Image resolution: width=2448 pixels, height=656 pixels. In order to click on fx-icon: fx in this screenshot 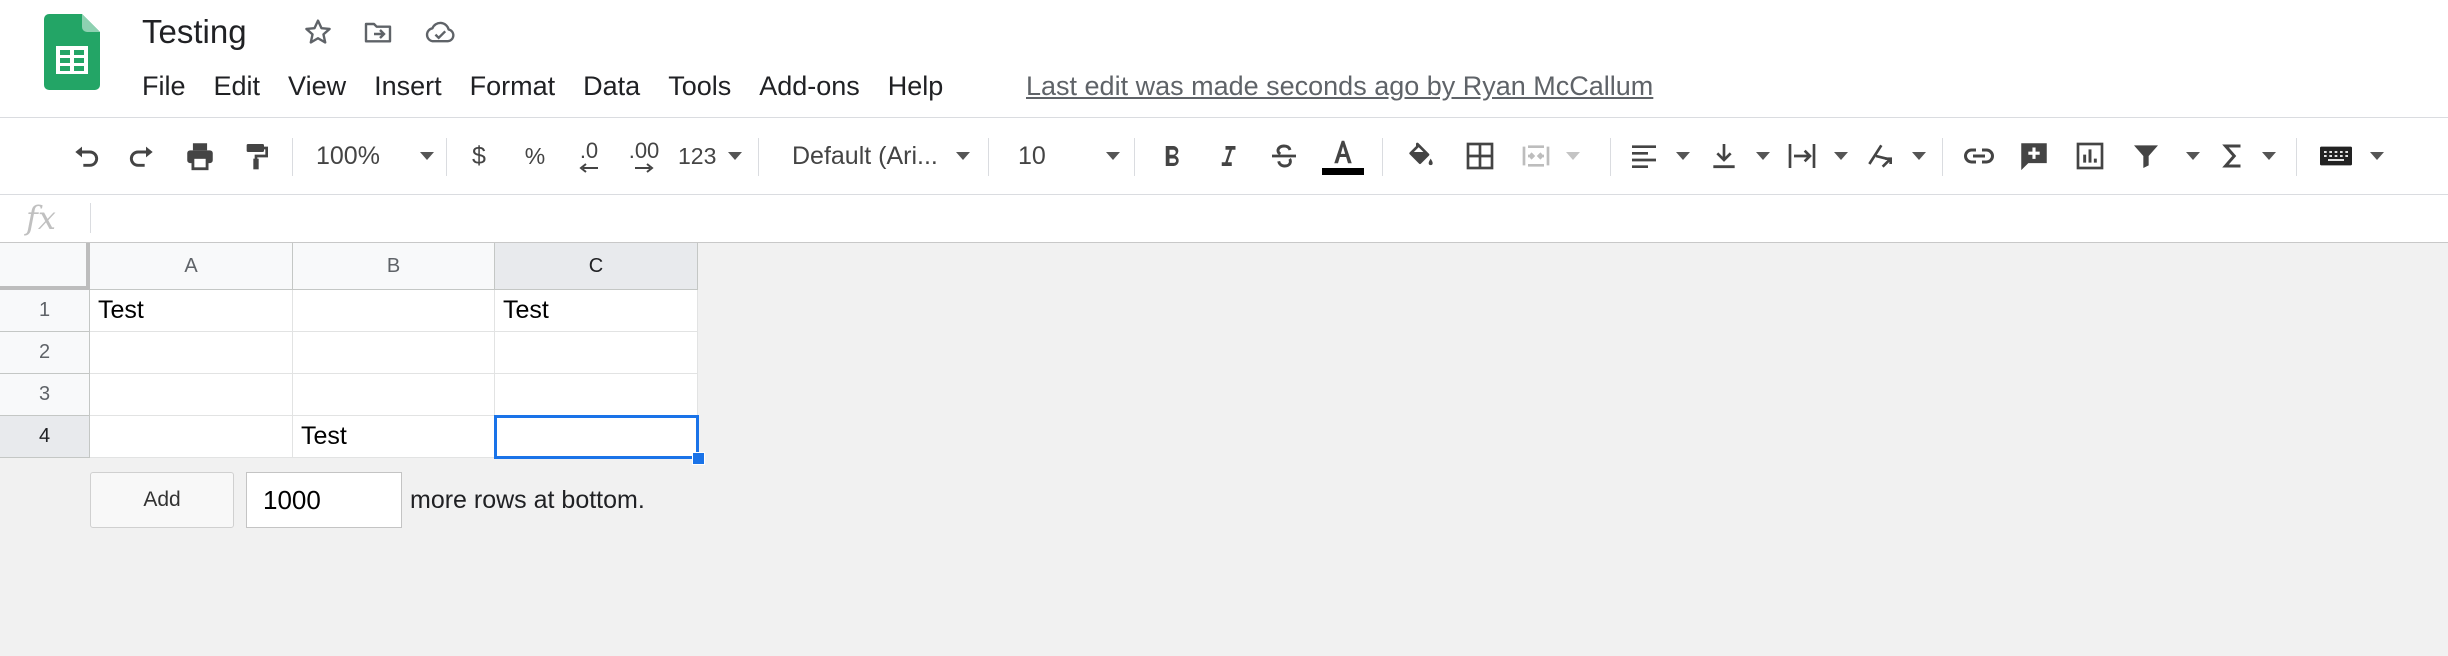, I will do `click(41, 218)`.